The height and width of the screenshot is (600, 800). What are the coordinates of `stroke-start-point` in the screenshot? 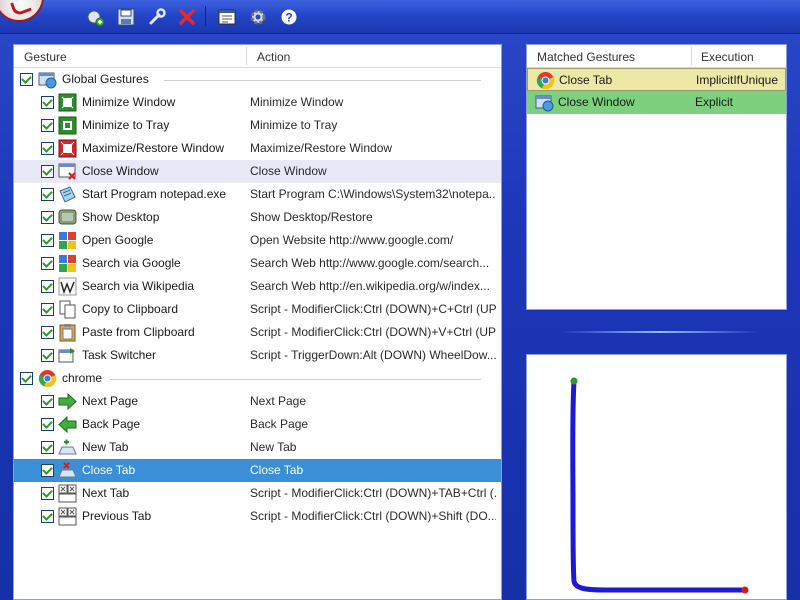 It's located at (574, 381).